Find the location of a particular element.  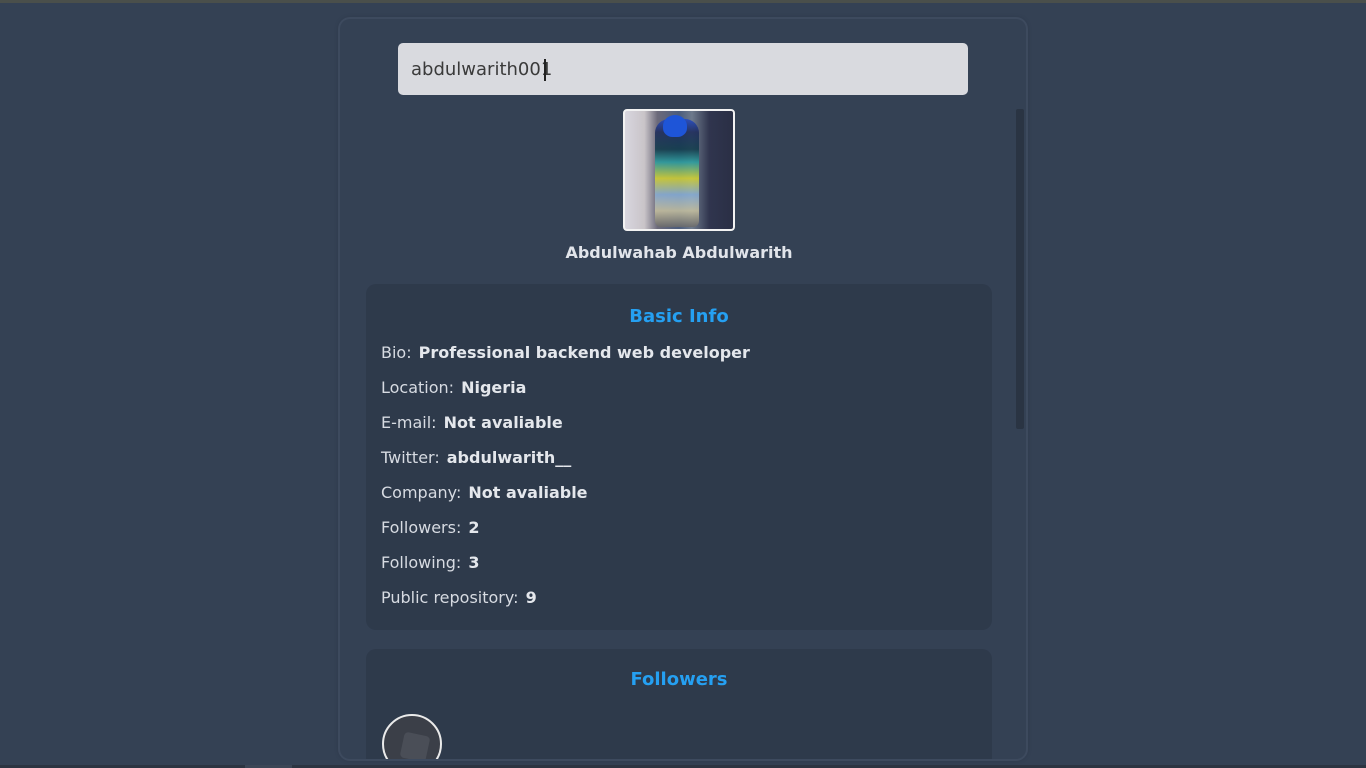

bio-value: Professional backend web developer is located at coordinates (584, 352).